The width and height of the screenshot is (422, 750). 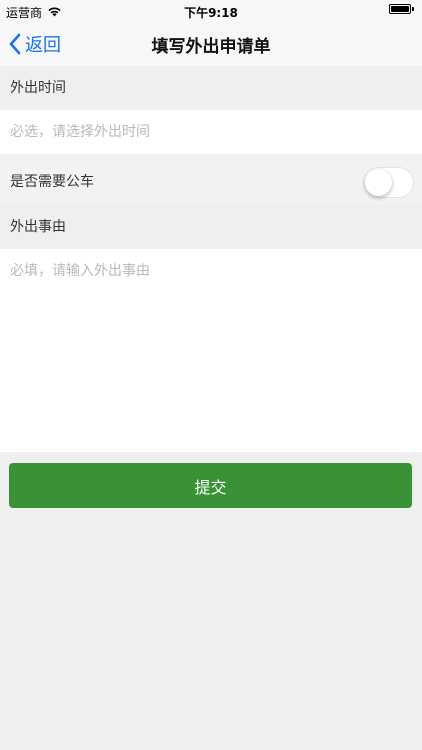 What do you see at coordinates (211, 182) in the screenshot?
I see `car-toggle-row: 是否需要公车` at bounding box center [211, 182].